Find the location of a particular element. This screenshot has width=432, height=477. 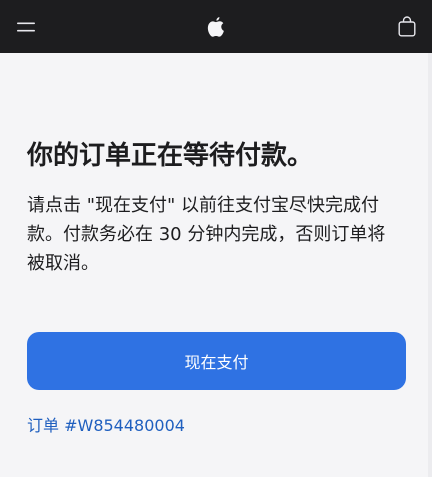

apple-logo-link is located at coordinates (216, 26).